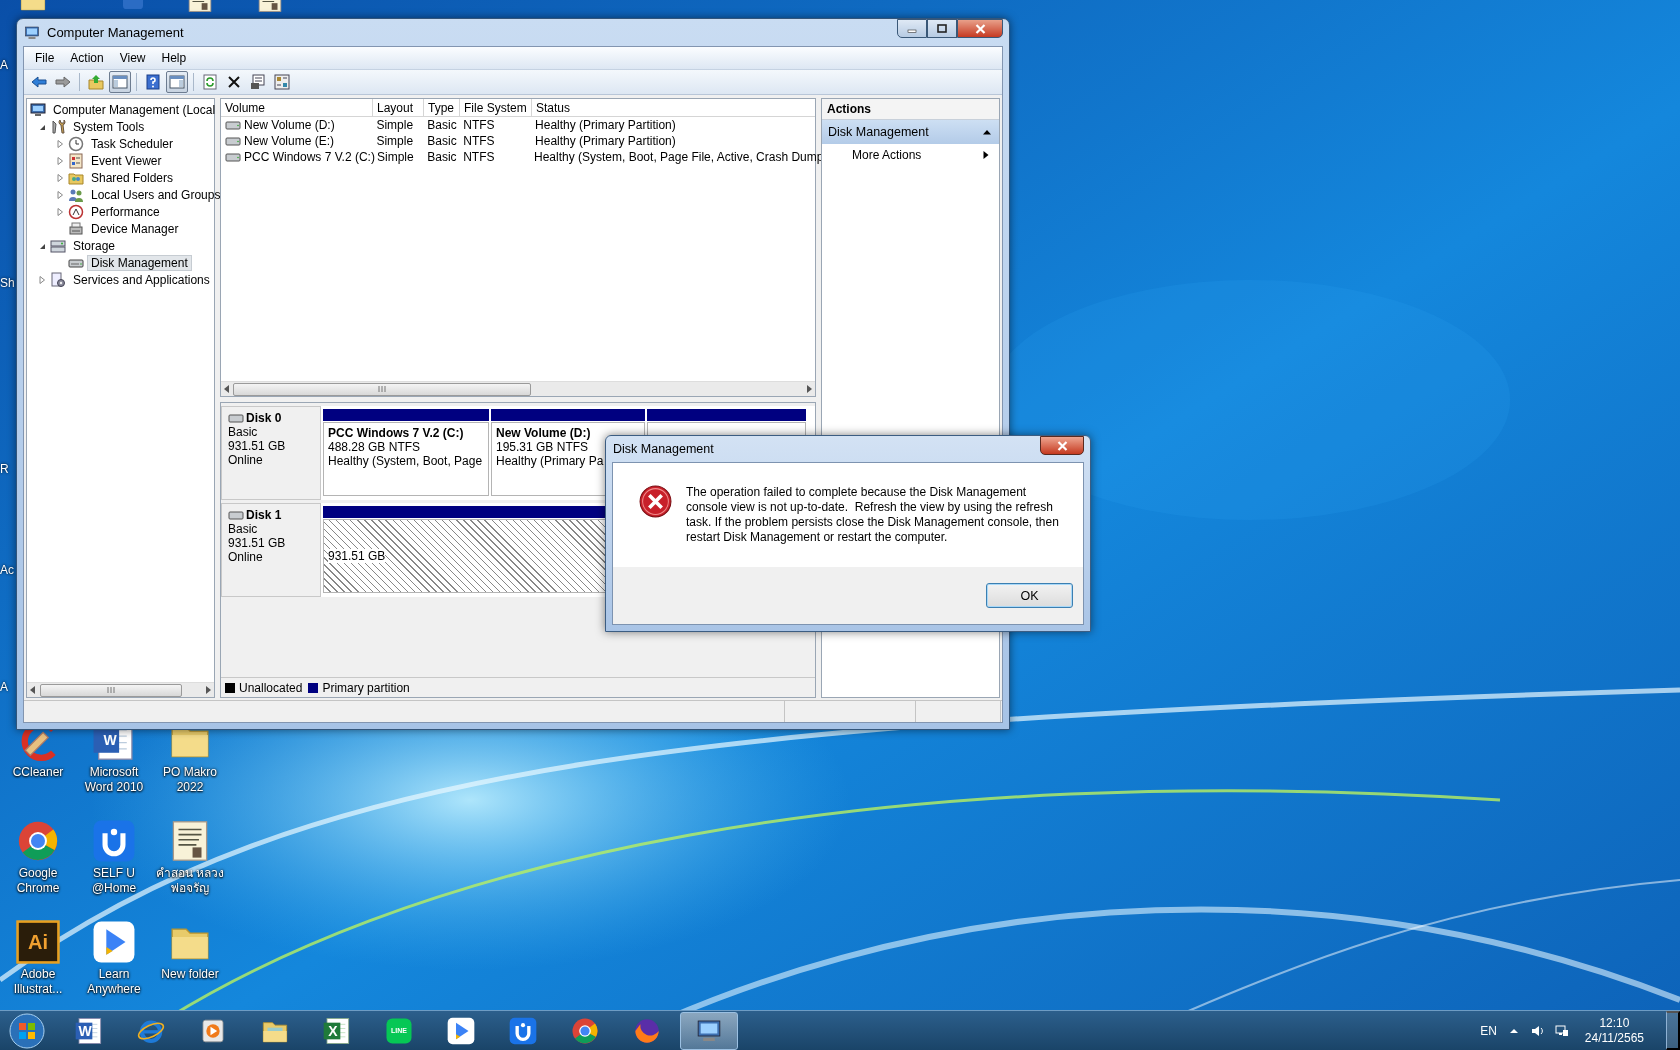 Image resolution: width=1680 pixels, height=1050 pixels. I want to click on pane-icon, so click(177, 82).